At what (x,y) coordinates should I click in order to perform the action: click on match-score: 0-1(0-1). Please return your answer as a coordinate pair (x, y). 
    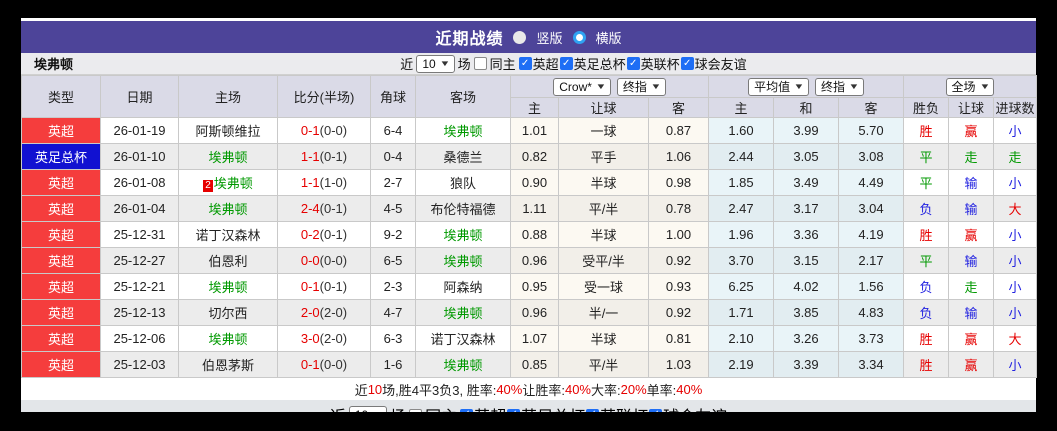
    Looking at the image, I should click on (324, 286).